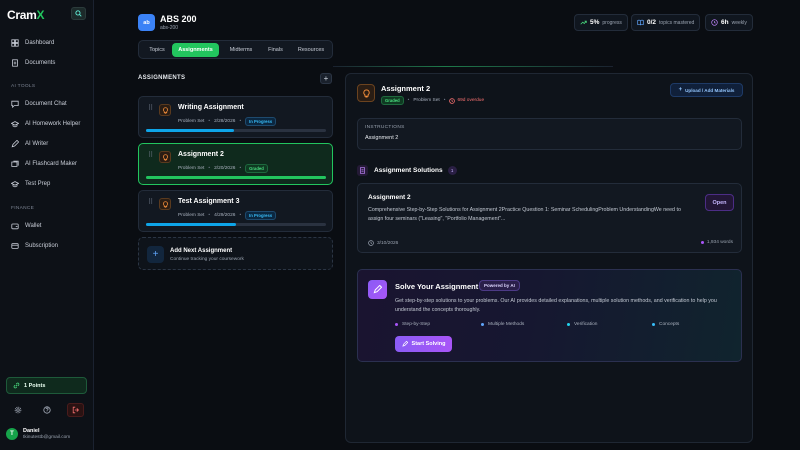 The image size is (800, 450). What do you see at coordinates (640, 22) in the screenshot?
I see `book-icon` at bounding box center [640, 22].